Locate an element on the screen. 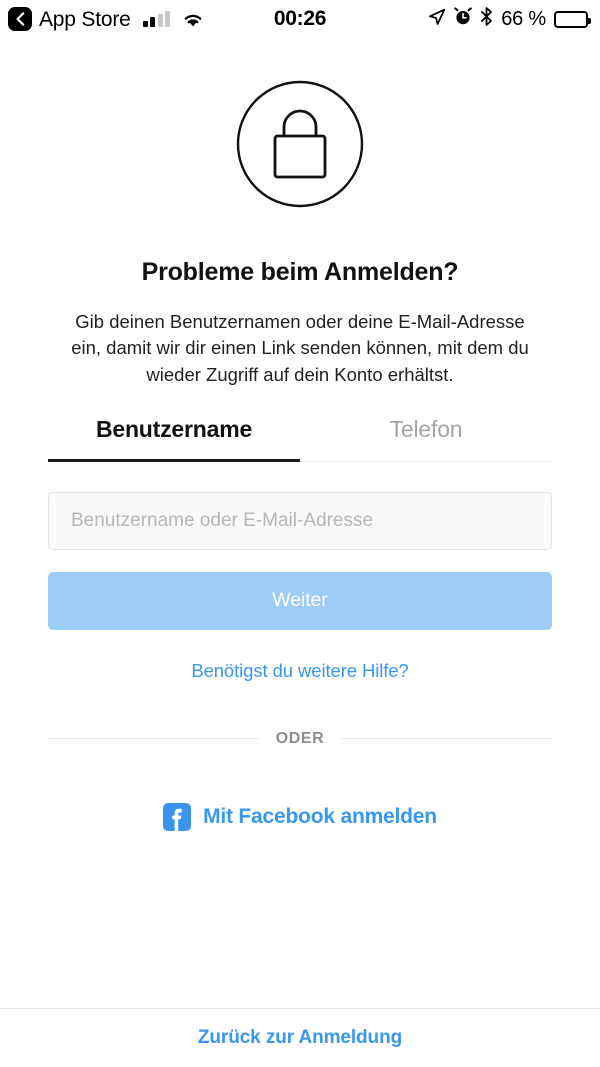 The width and height of the screenshot is (600, 1067). tab-bar: Benutzername Telefon is located at coordinates (300, 439).